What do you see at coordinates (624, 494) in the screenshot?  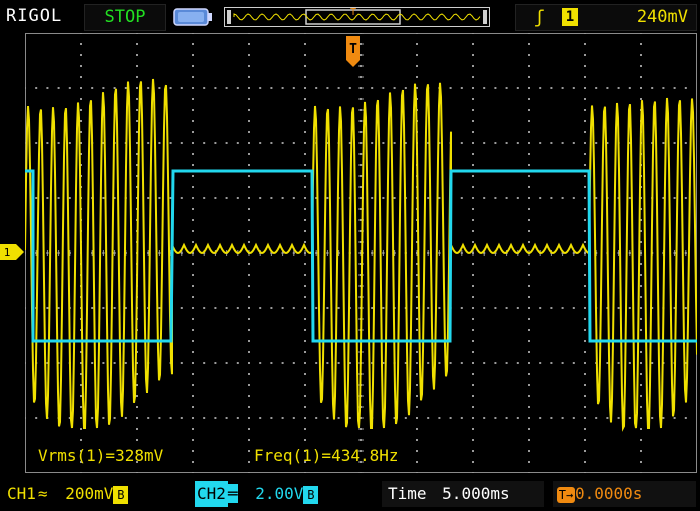 I see `trigger-offset-settings: T→ 0.0000s` at bounding box center [624, 494].